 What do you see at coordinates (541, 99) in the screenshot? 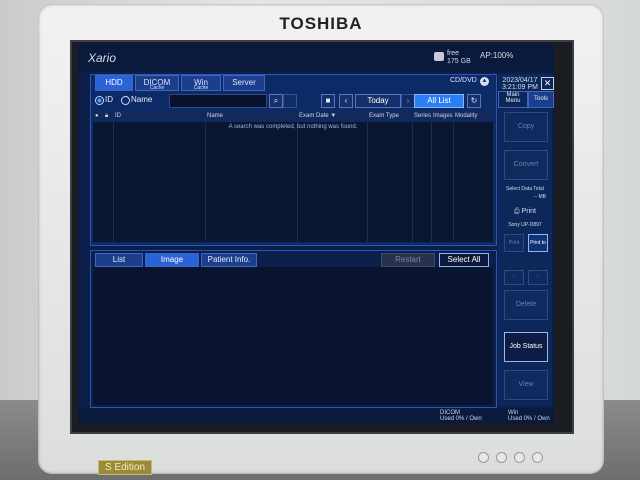
I see `tab-tools: Tools` at bounding box center [541, 99].